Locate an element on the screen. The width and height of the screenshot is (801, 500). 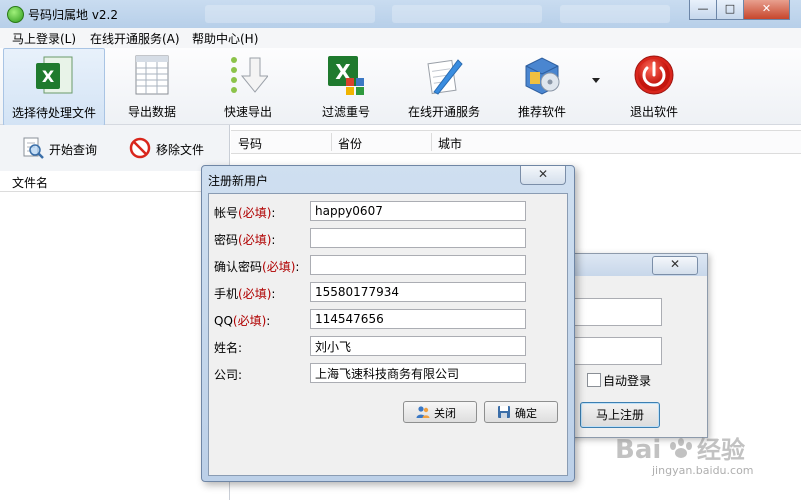
svg-text: Bai is located at coordinates (638, 450).